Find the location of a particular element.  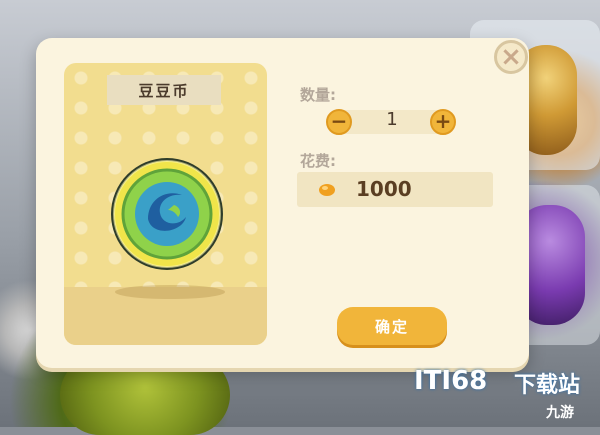

quantity-value: 1 is located at coordinates (392, 119).